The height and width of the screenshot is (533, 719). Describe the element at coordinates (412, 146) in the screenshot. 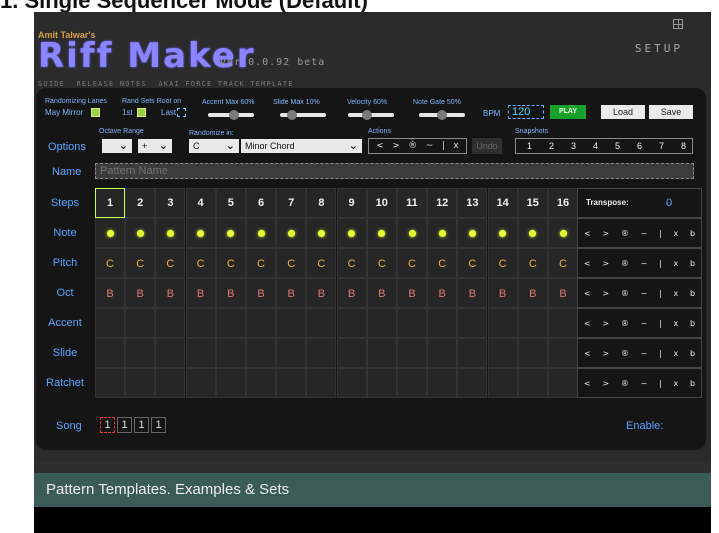

I see `randomize-button: ®` at that location.